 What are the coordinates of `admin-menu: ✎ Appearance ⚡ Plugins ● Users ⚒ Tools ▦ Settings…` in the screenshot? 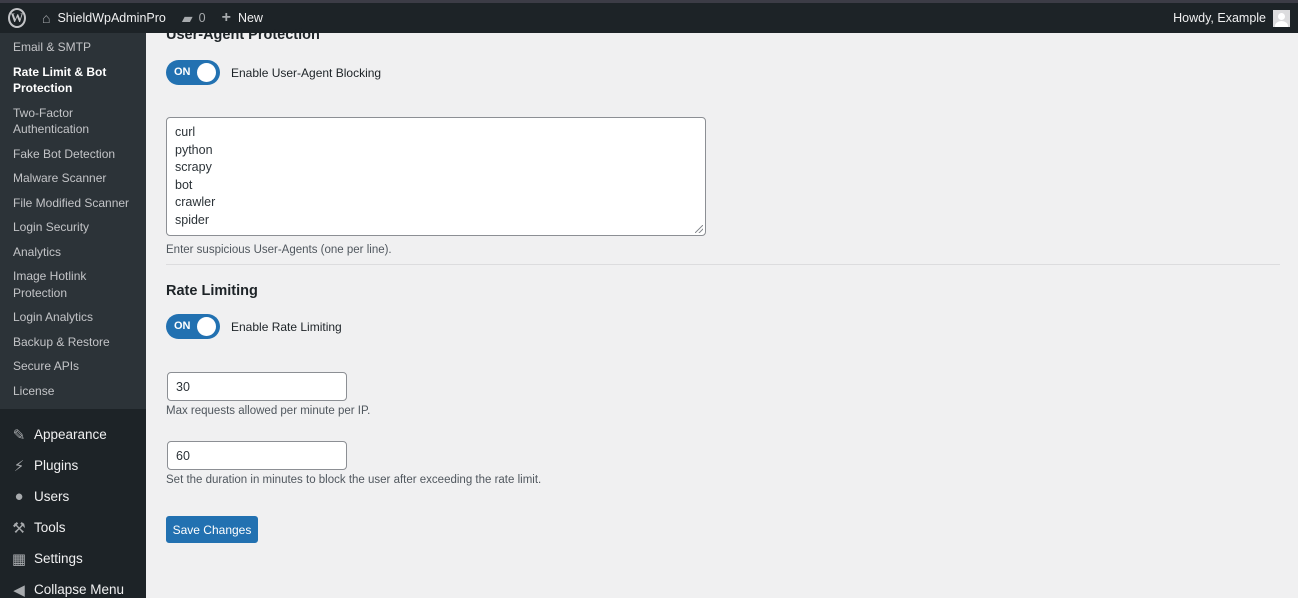 It's located at (73, 508).